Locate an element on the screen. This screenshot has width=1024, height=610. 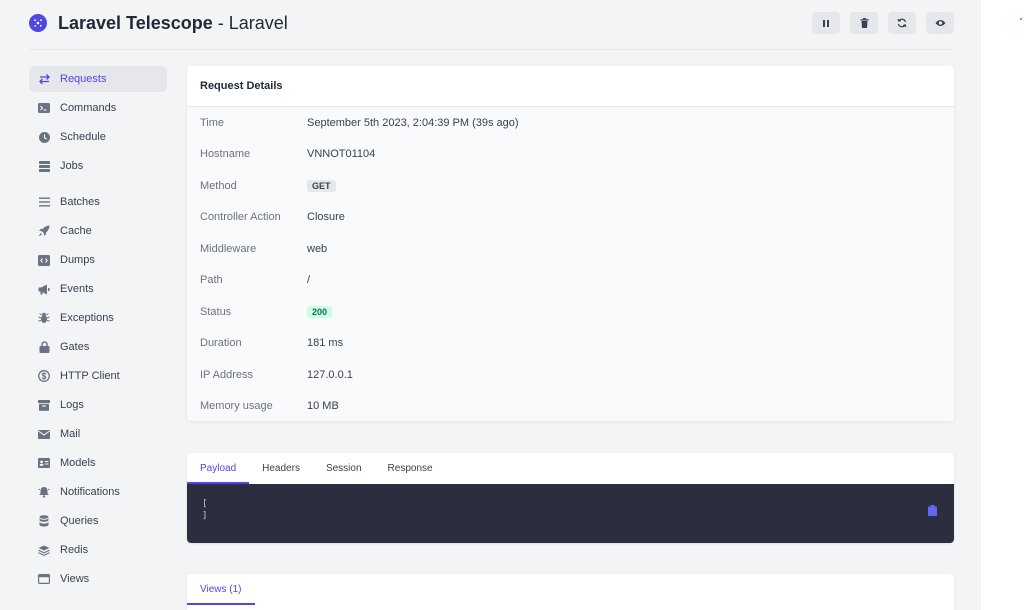
sidebar-item-schedule: Schedule is located at coordinates (98, 137).